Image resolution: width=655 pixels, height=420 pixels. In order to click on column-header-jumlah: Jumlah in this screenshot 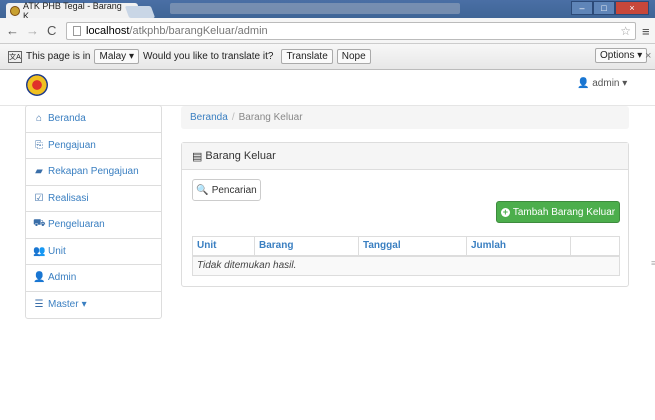, I will do `click(518, 246)`.